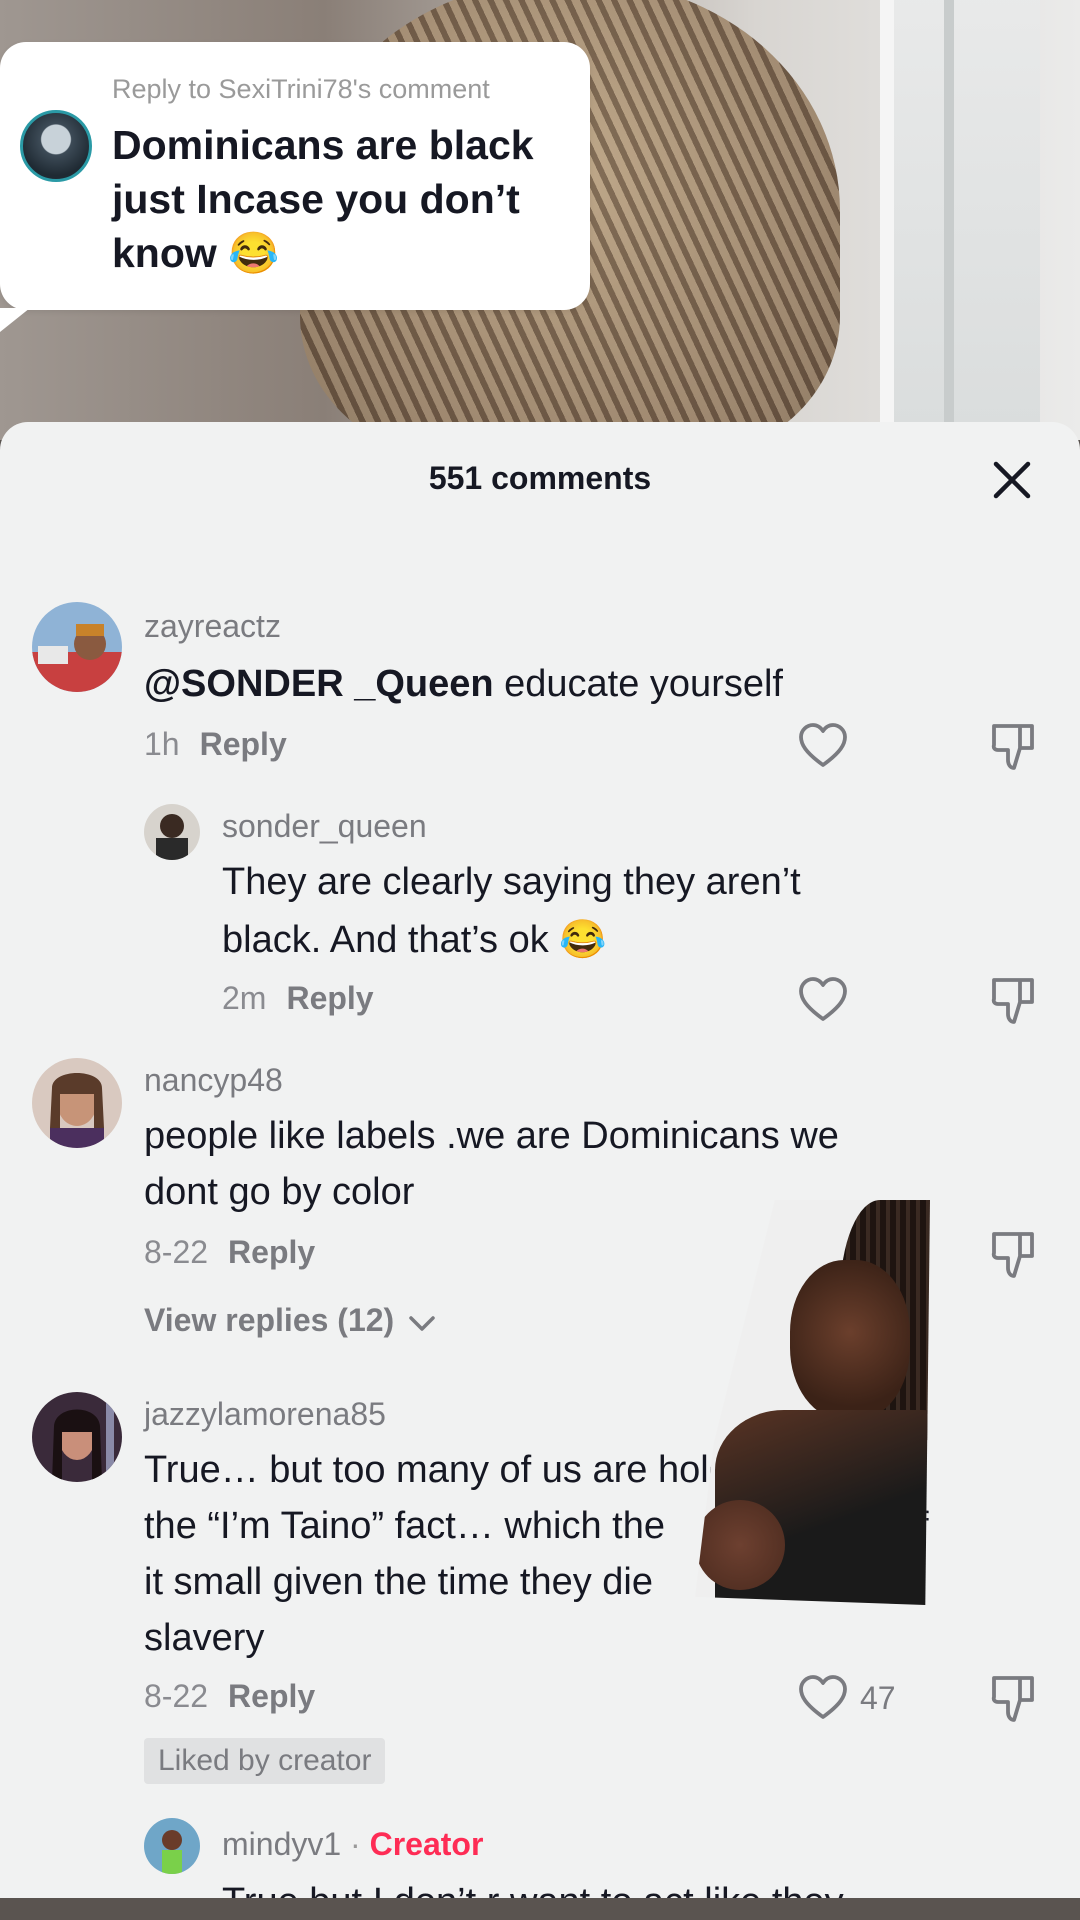 The height and width of the screenshot is (1920, 1080). Describe the element at coordinates (540, 478) in the screenshot. I see `comments-count-title: 551 comments` at that location.